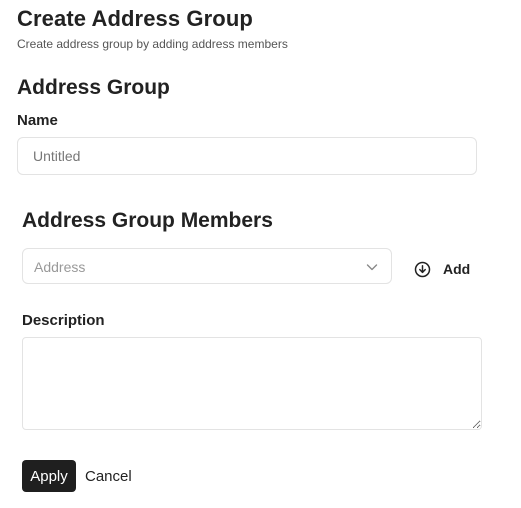  Describe the element at coordinates (49, 476) in the screenshot. I see `apply-button: Apply` at that location.